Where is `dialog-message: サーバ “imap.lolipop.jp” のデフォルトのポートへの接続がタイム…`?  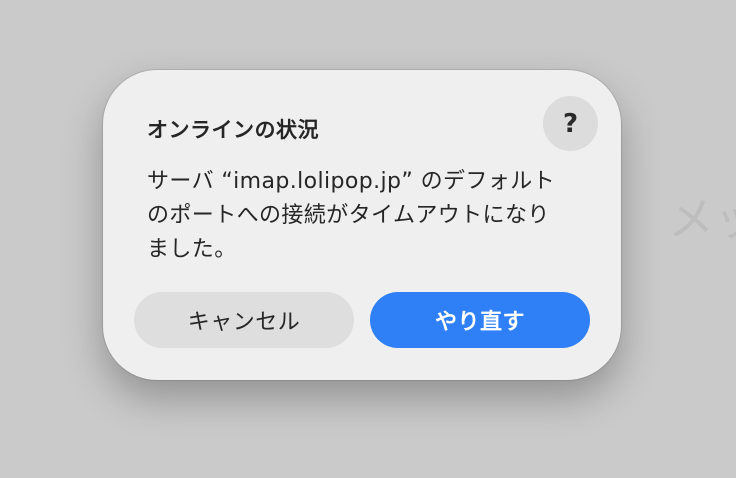
dialog-message: サーバ “imap.lolipop.jp” のデフォルトのポートへの接続がタイム… is located at coordinates (351, 215).